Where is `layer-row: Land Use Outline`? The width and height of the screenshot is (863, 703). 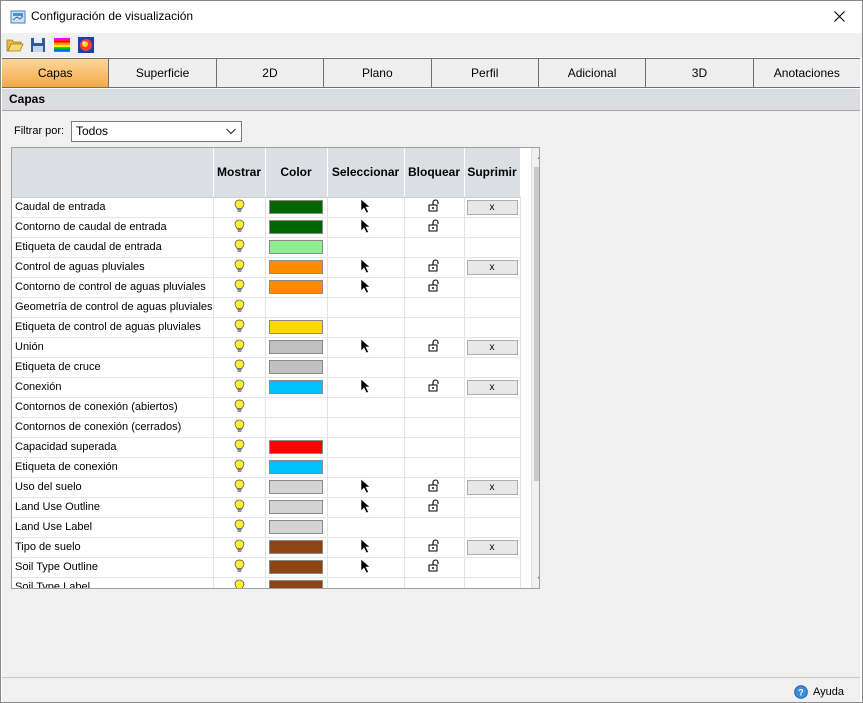
layer-row: Land Use Outline is located at coordinates (266, 507).